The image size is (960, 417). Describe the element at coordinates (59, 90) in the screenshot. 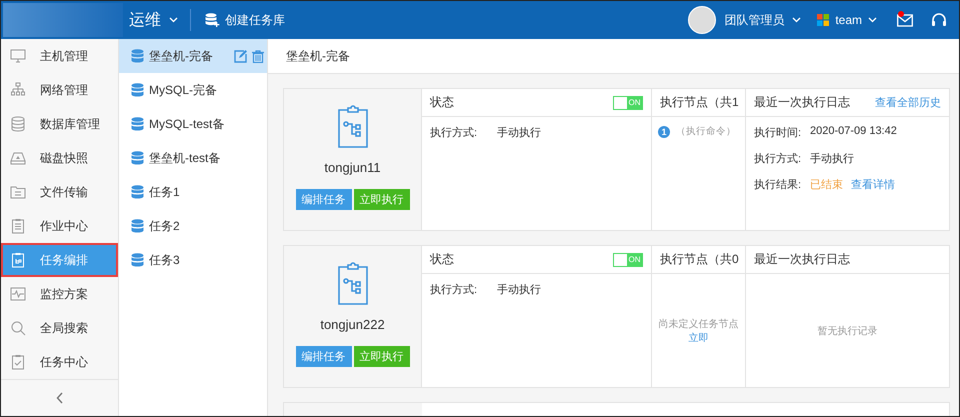

I see `nav-item: 网络管理` at that location.